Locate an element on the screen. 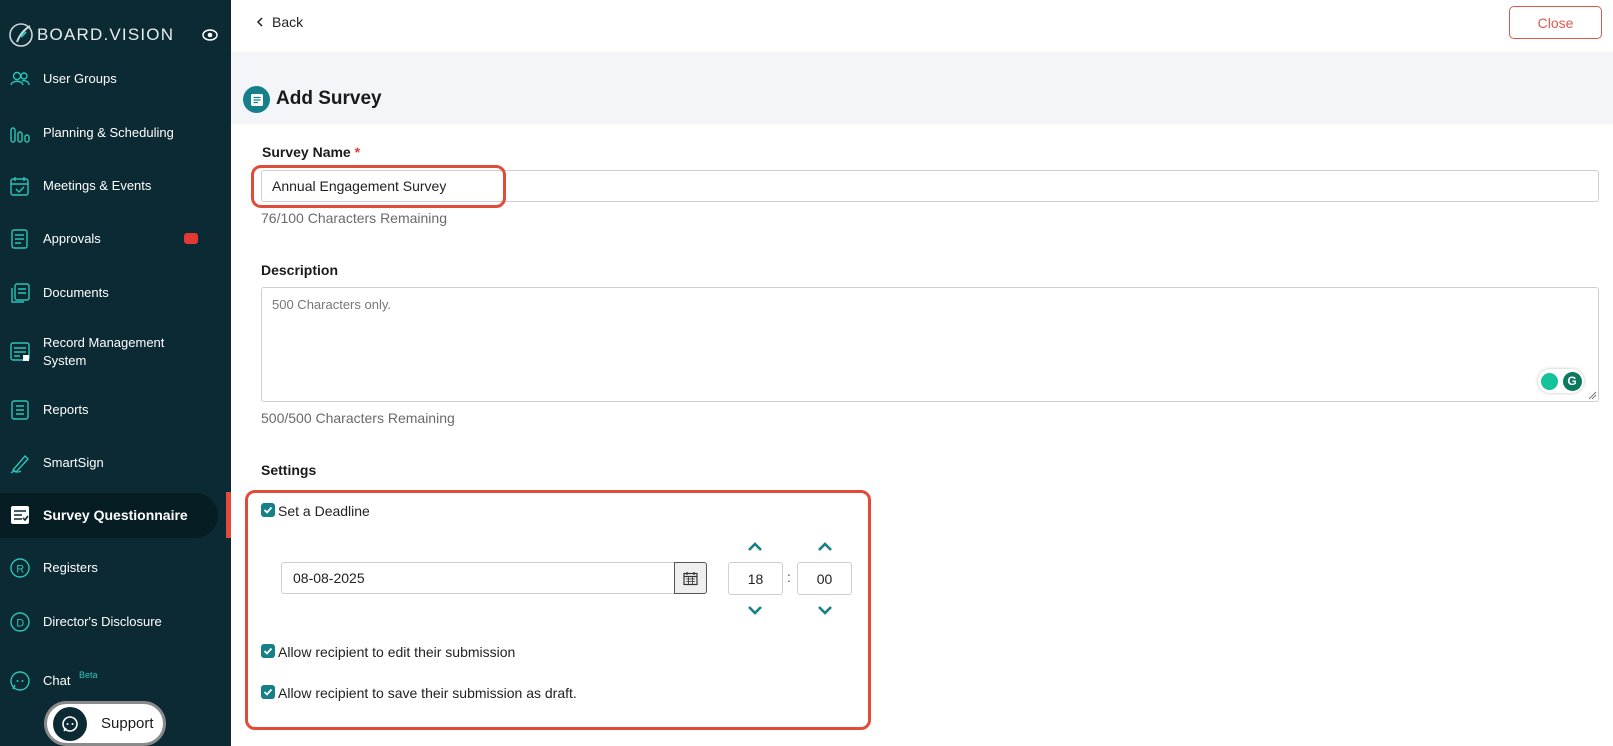 This screenshot has width=1613, height=746. page-title: Add Survey is located at coordinates (329, 98).